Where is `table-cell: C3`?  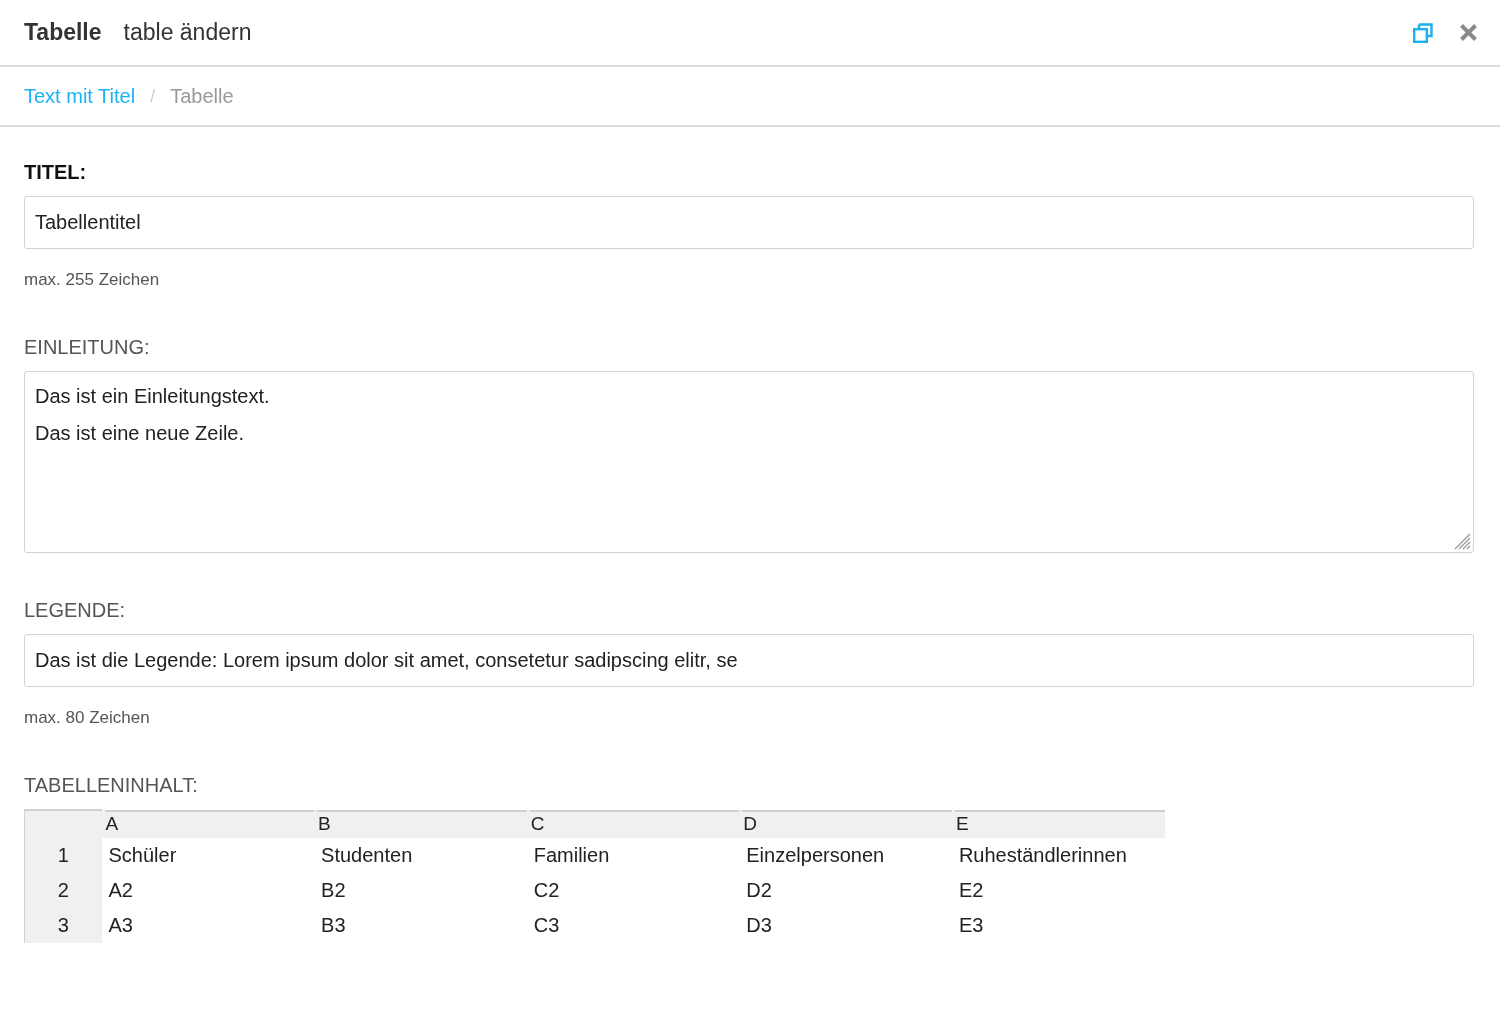 table-cell: C3 is located at coordinates (633, 925).